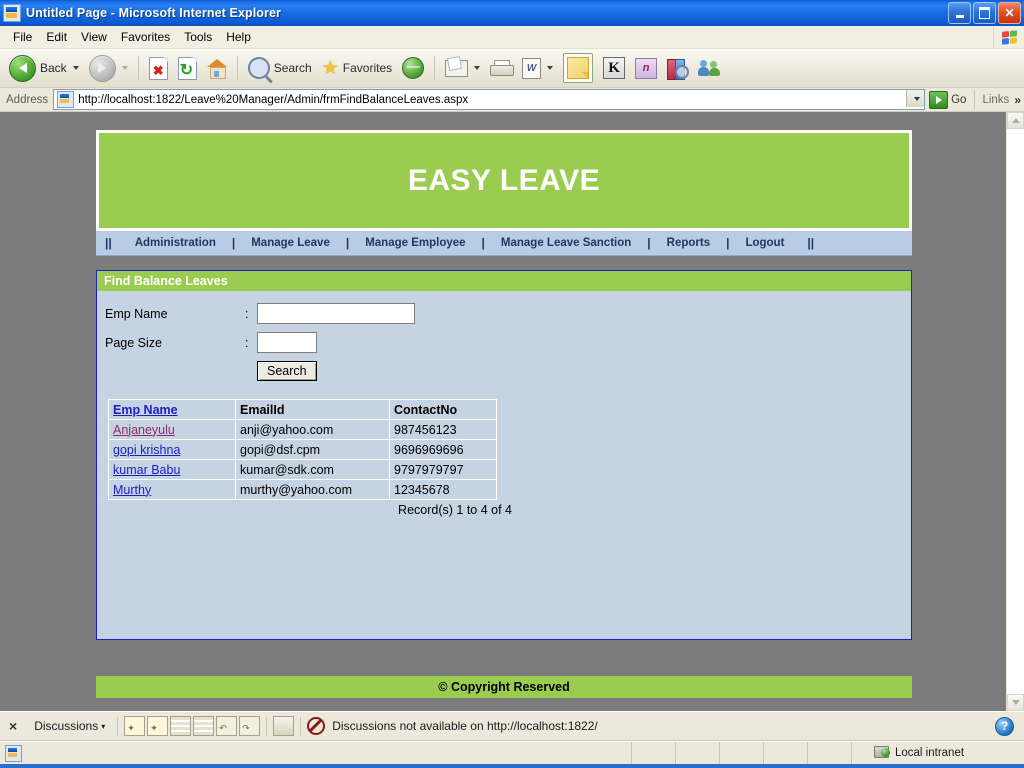  I want to click on mail-button, so click(462, 68).